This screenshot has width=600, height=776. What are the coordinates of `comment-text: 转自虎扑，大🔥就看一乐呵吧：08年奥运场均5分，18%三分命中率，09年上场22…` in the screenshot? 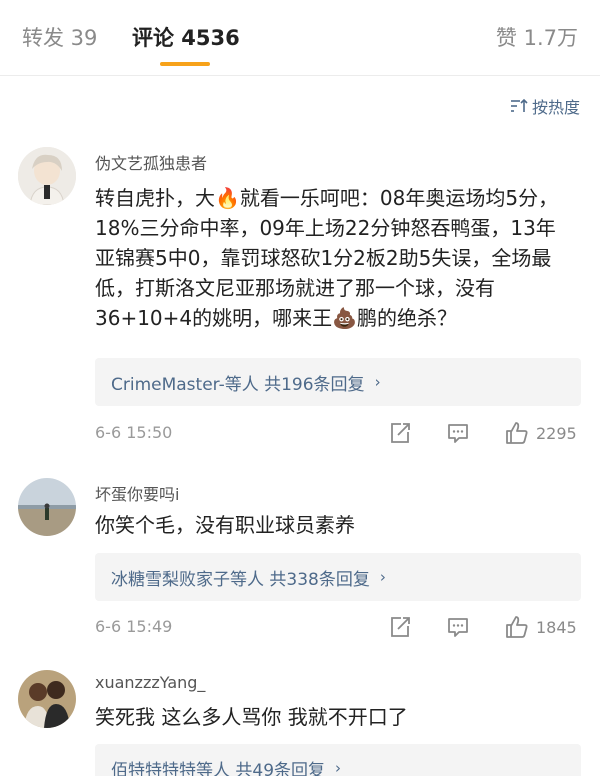 It's located at (327, 258).